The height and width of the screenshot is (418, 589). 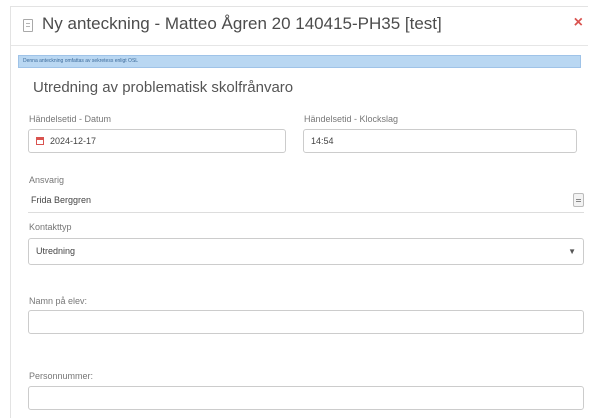 What do you see at coordinates (322, 141) in the screenshot?
I see `time-value: 14:54` at bounding box center [322, 141].